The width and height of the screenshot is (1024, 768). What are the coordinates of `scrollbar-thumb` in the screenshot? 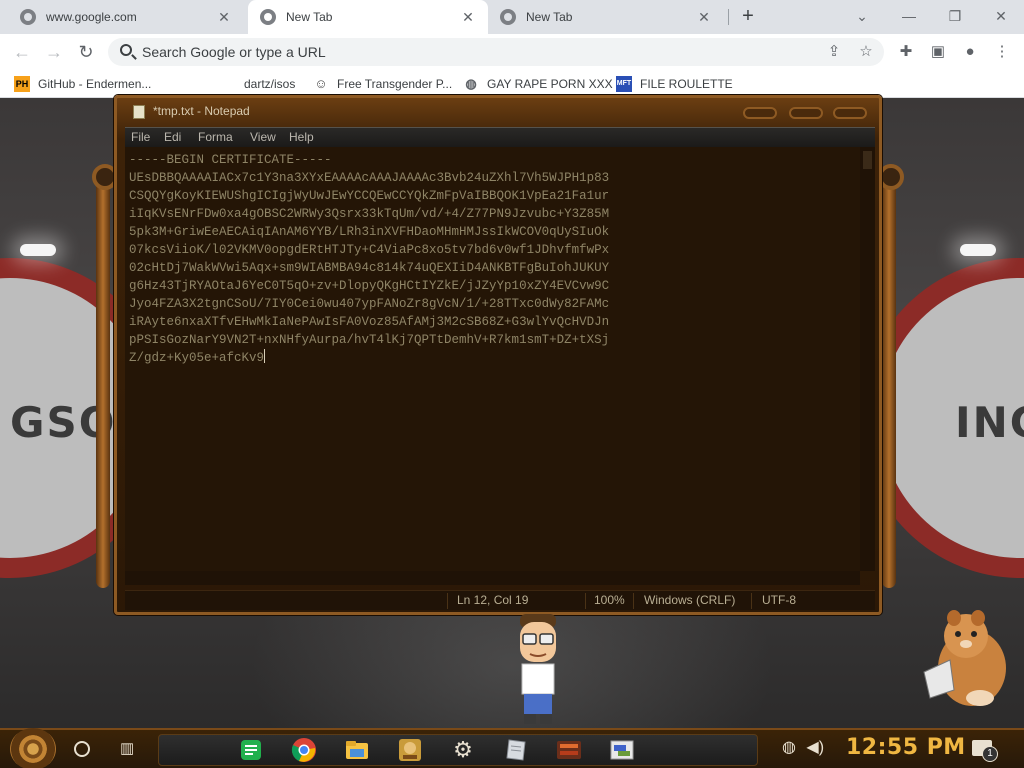 It's located at (867, 160).